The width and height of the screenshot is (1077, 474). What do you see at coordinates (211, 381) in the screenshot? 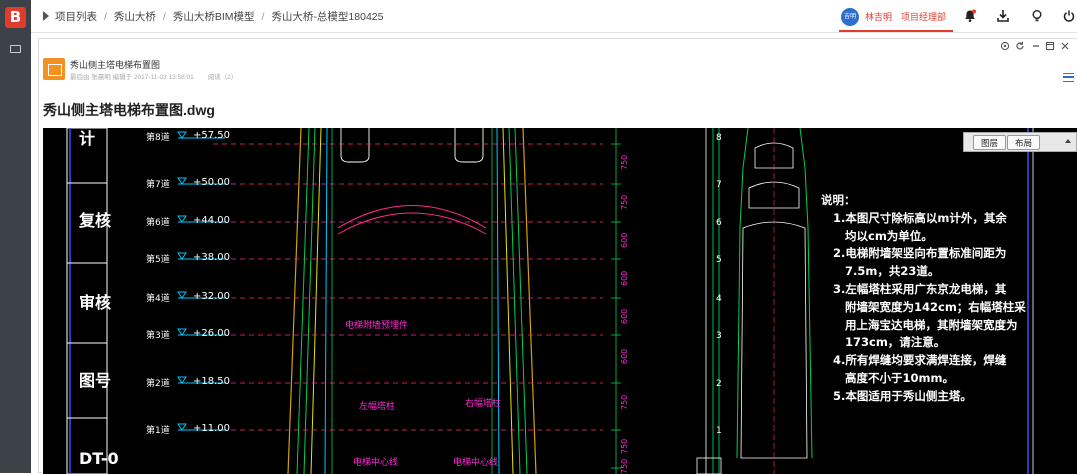
I see `level-elevation: +18.50` at bounding box center [211, 381].